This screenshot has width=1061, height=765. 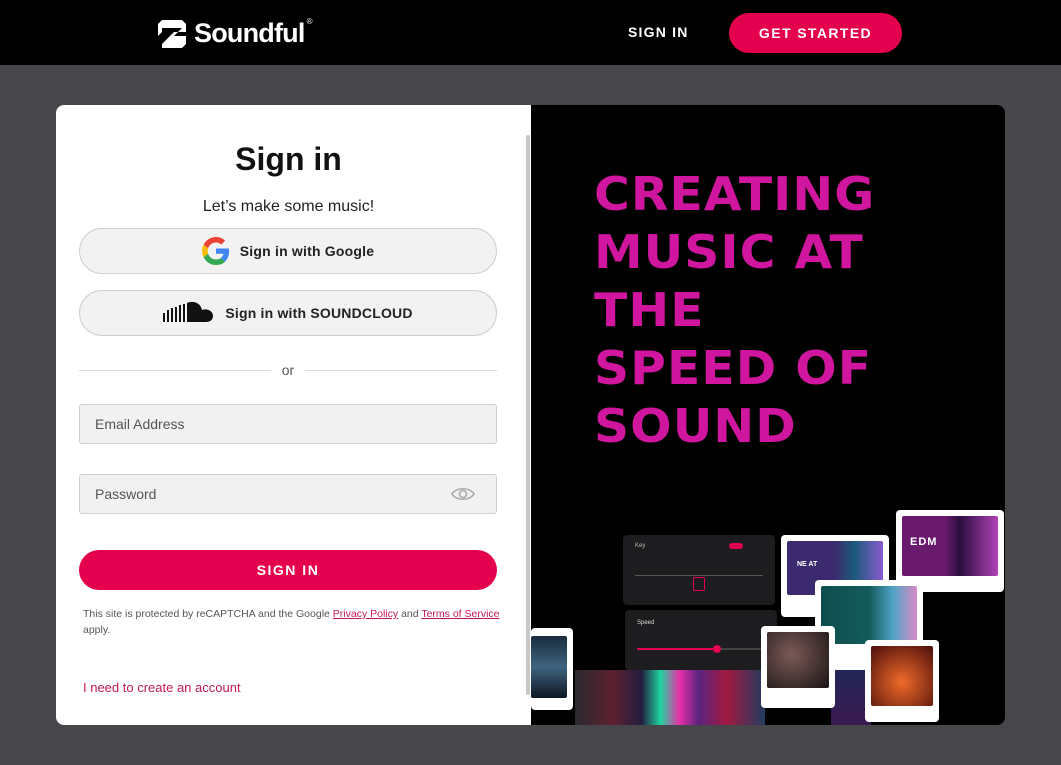 I want to click on soundcloud-icon, so click(x=188, y=311).